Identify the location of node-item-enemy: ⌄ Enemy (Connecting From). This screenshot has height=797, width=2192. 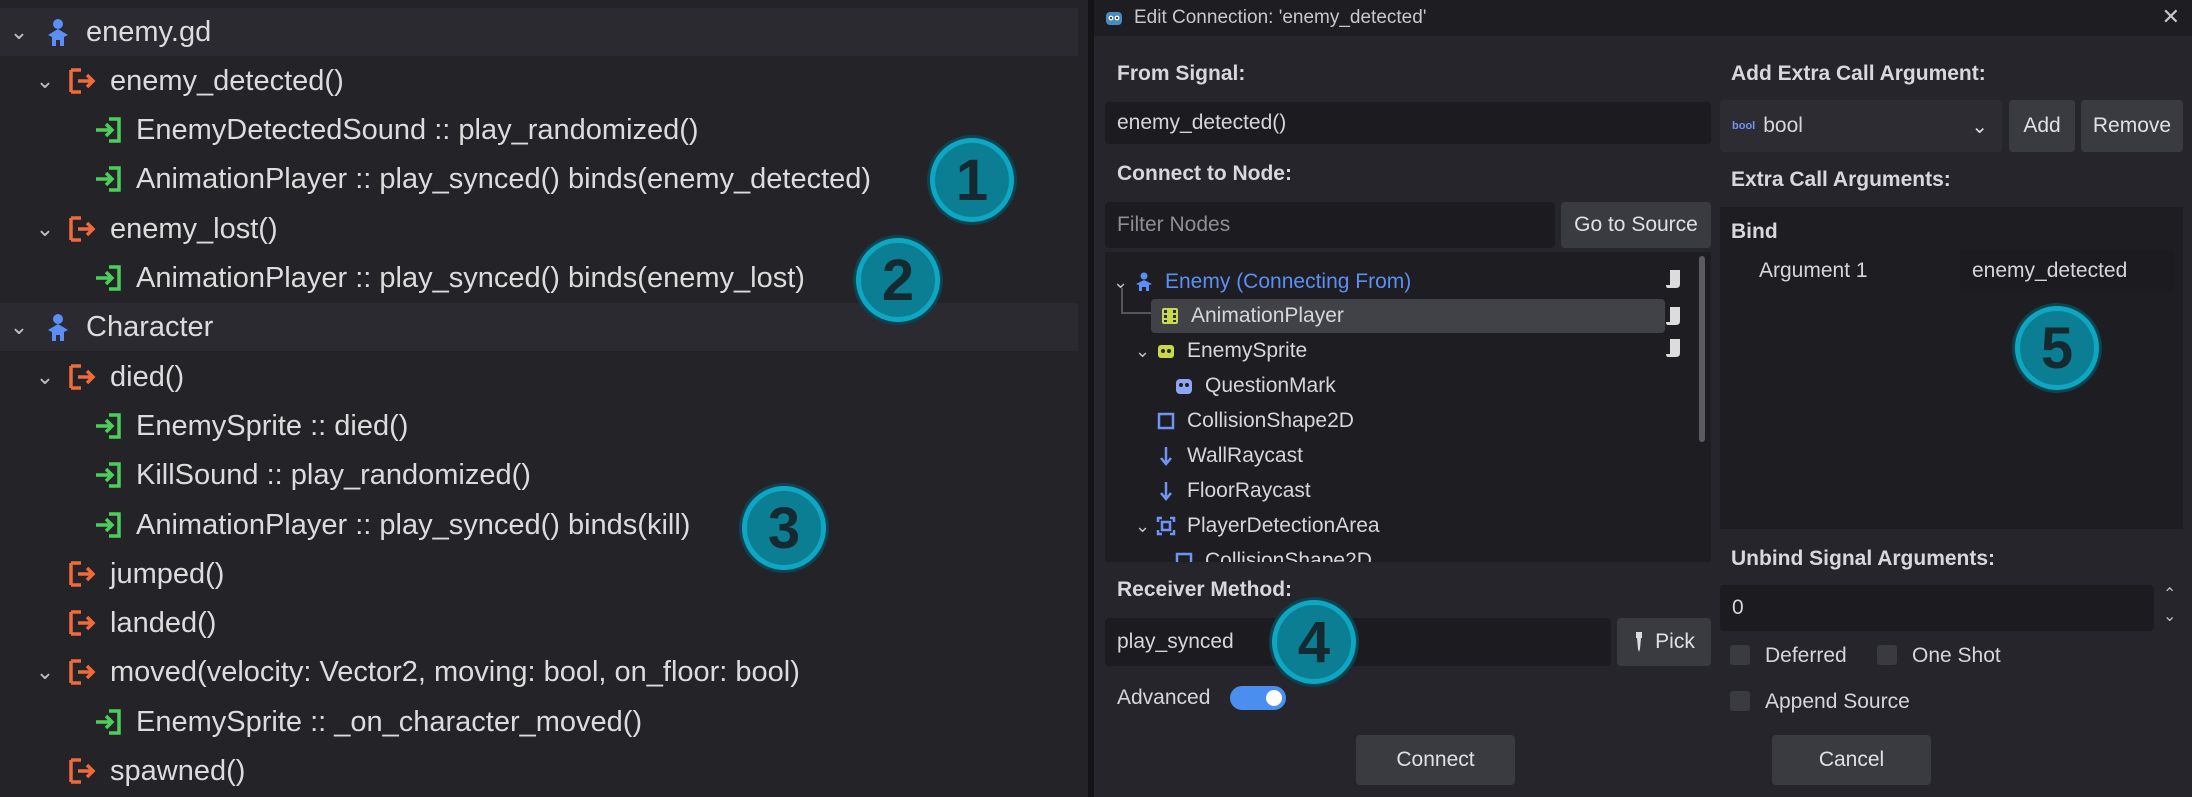
(1400, 282).